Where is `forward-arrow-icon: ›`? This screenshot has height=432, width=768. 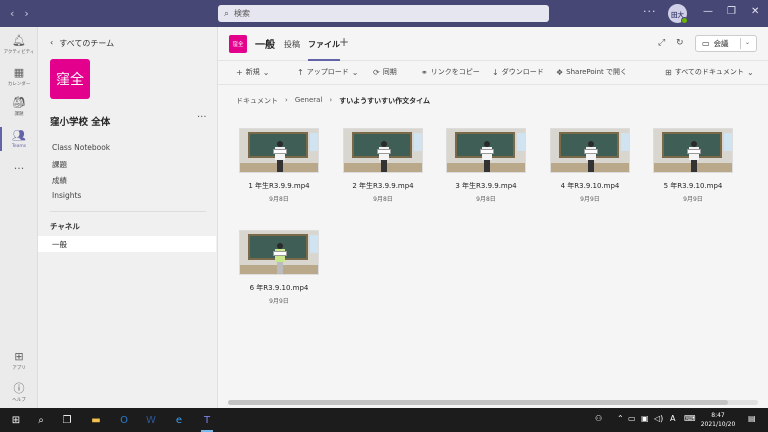 forward-arrow-icon: › is located at coordinates (26, 13).